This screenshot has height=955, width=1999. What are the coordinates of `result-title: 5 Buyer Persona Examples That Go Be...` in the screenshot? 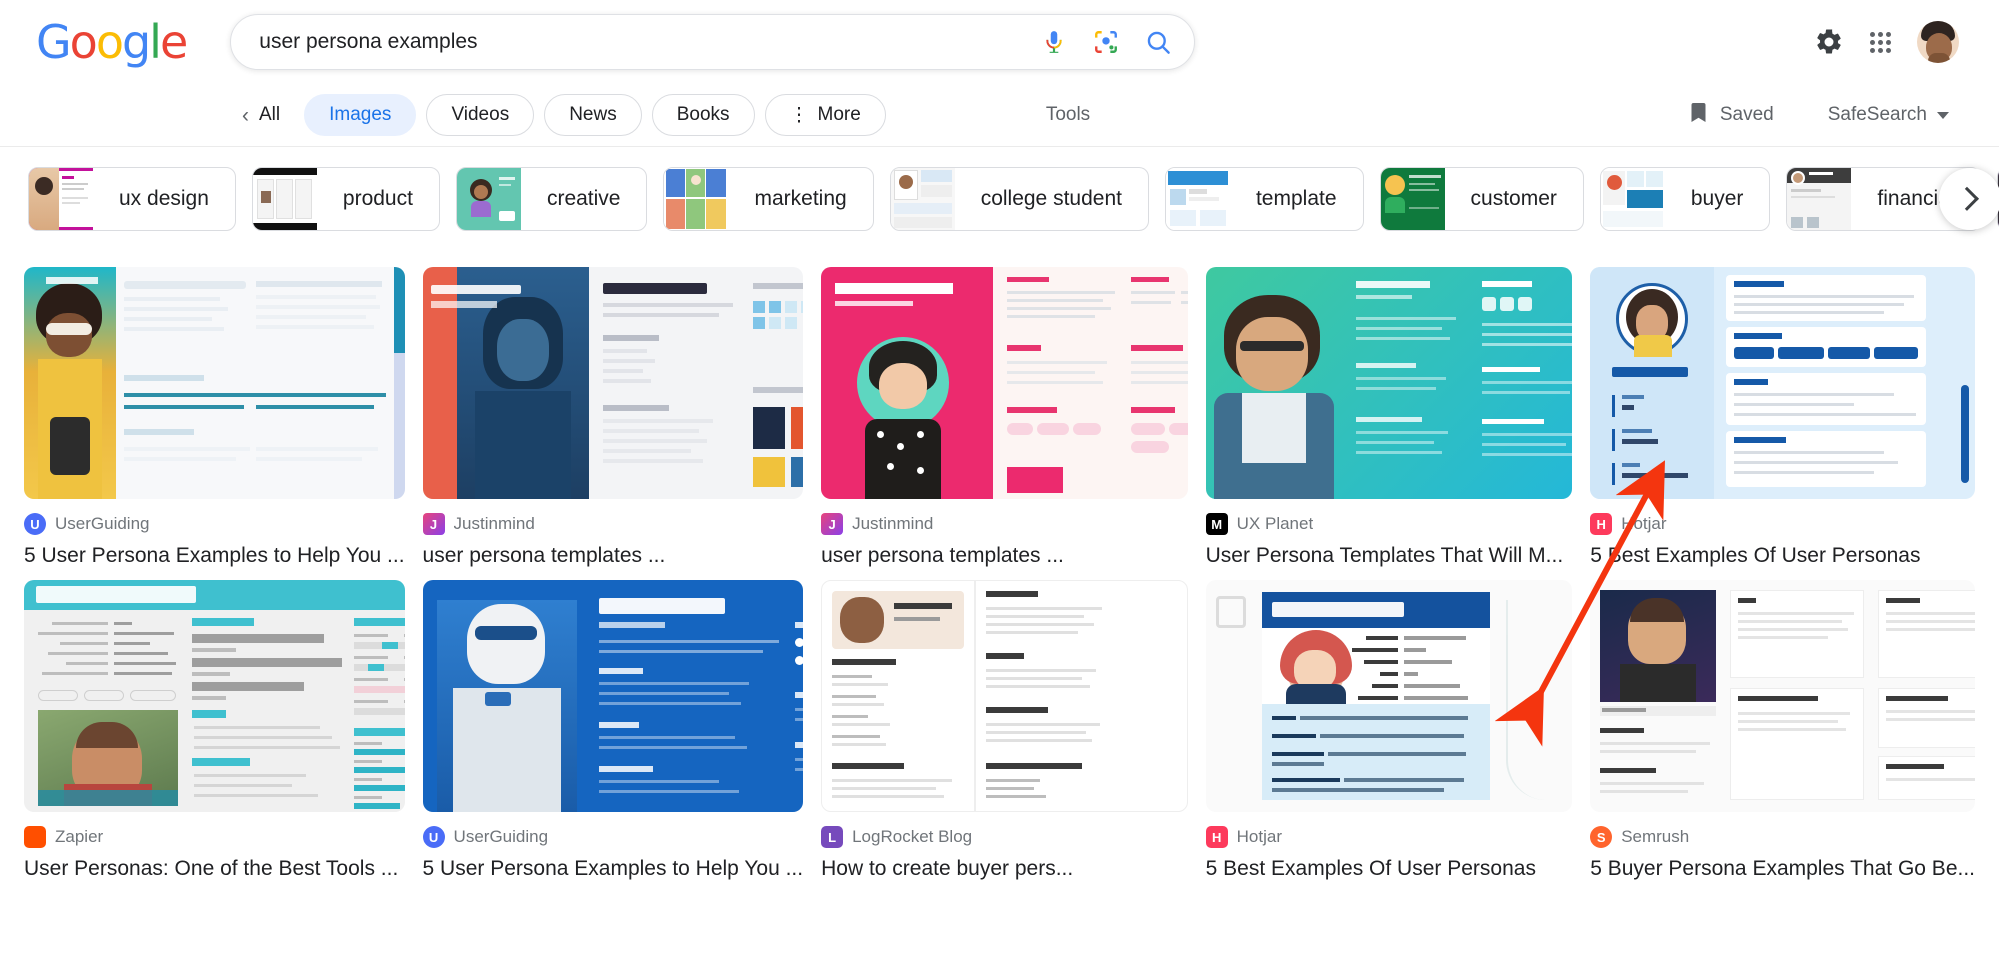 It's located at (1782, 869).